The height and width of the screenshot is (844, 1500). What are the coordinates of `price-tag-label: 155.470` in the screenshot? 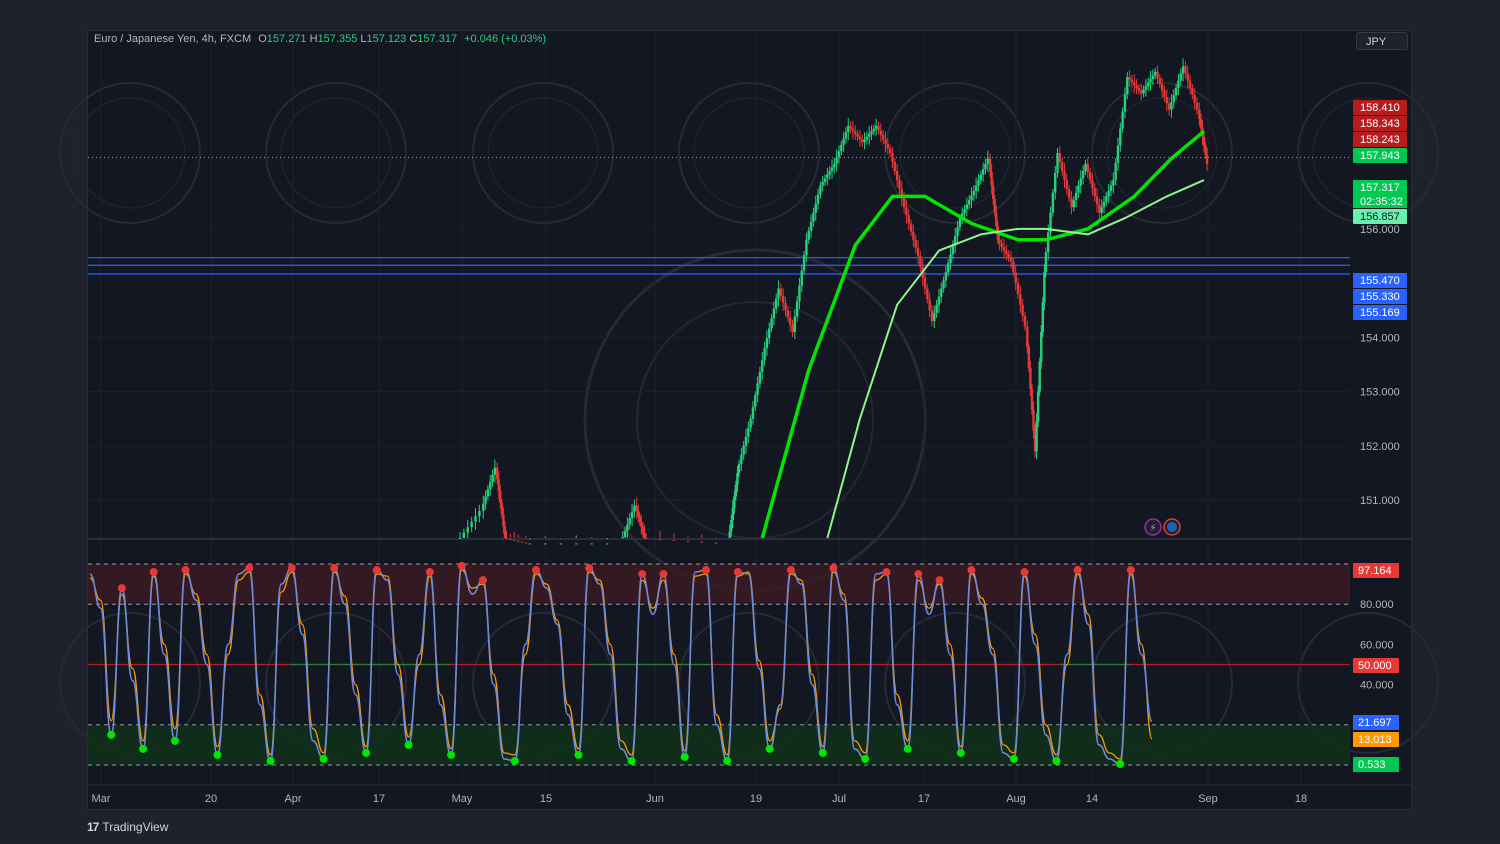 It's located at (1380, 281).